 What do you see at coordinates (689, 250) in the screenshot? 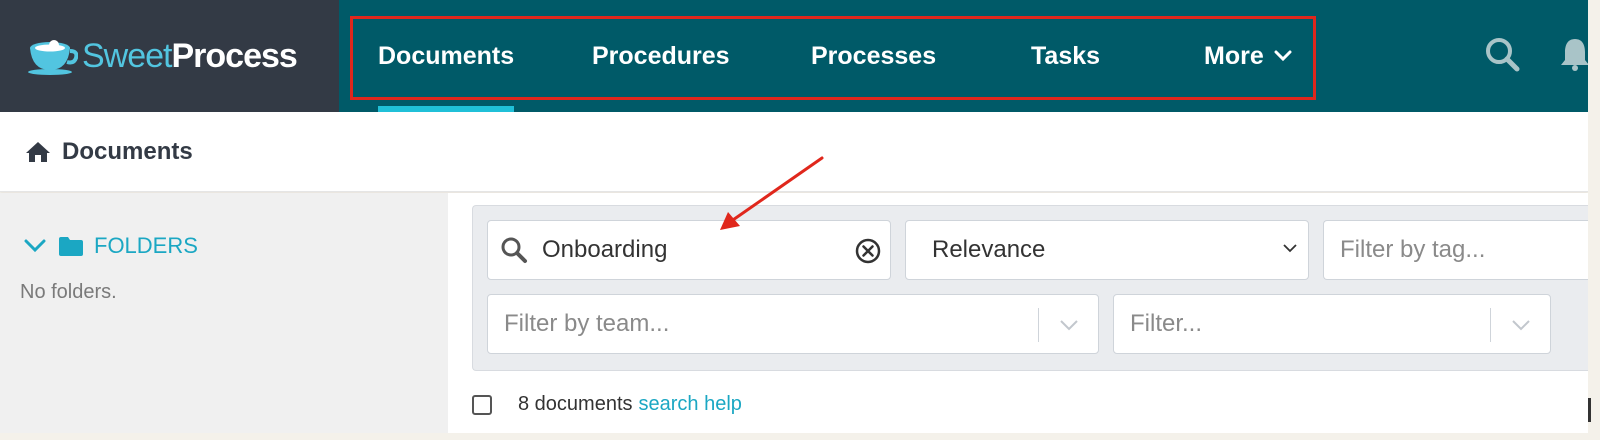
I see `search-input: Onboarding` at bounding box center [689, 250].